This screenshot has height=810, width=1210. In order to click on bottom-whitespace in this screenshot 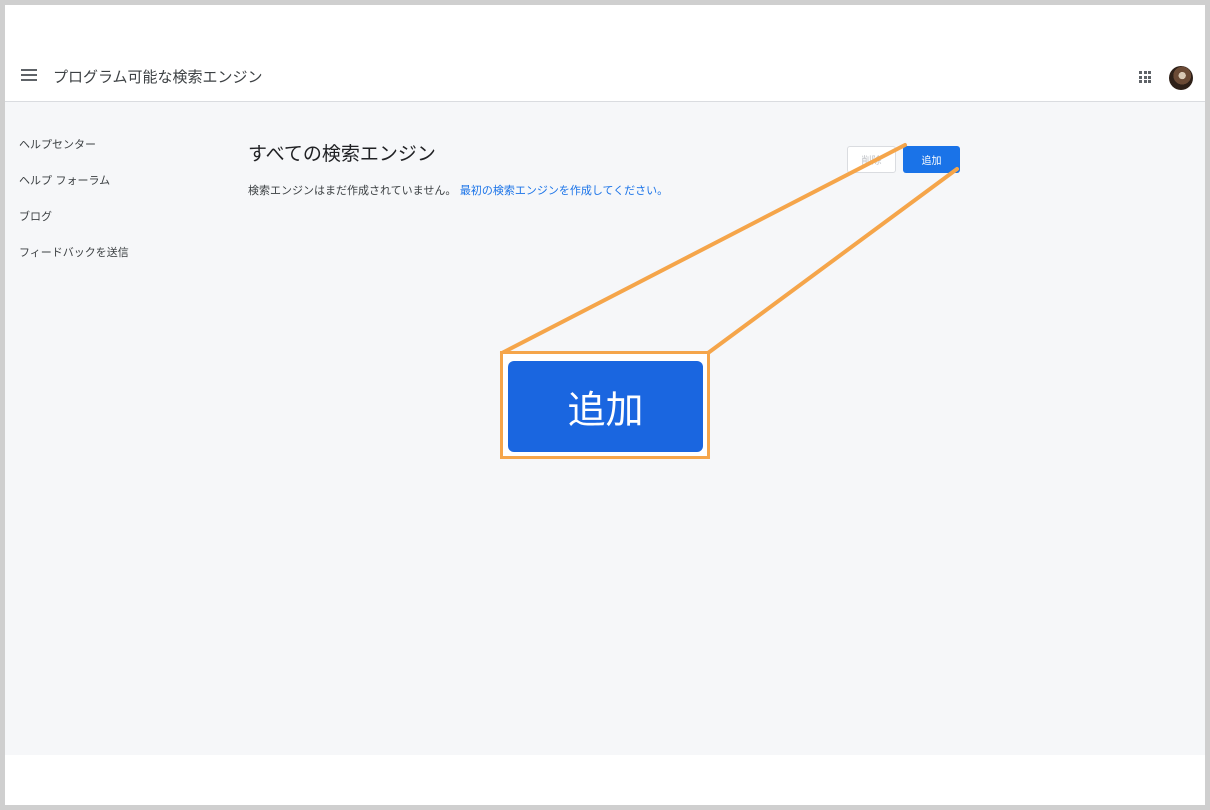, I will do `click(605, 780)`.